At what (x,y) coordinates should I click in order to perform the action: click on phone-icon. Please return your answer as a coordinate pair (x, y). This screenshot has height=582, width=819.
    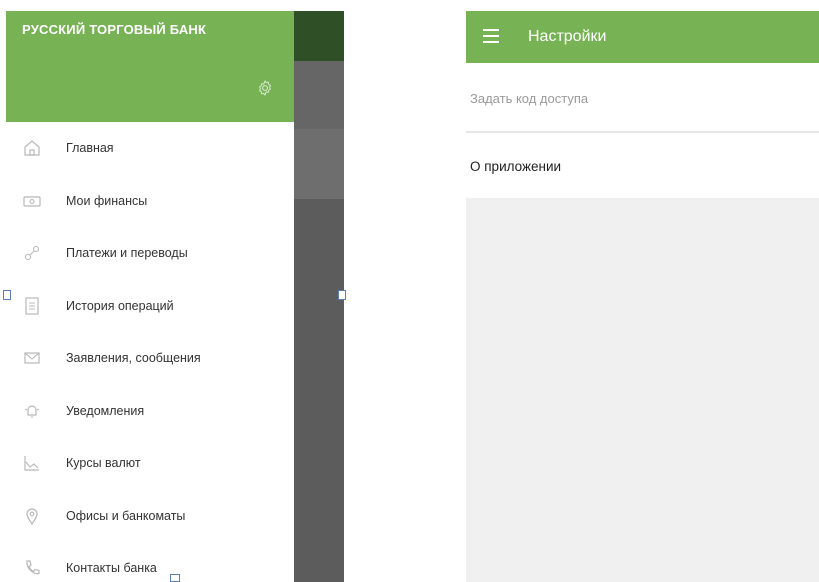
    Looking at the image, I should click on (33, 567).